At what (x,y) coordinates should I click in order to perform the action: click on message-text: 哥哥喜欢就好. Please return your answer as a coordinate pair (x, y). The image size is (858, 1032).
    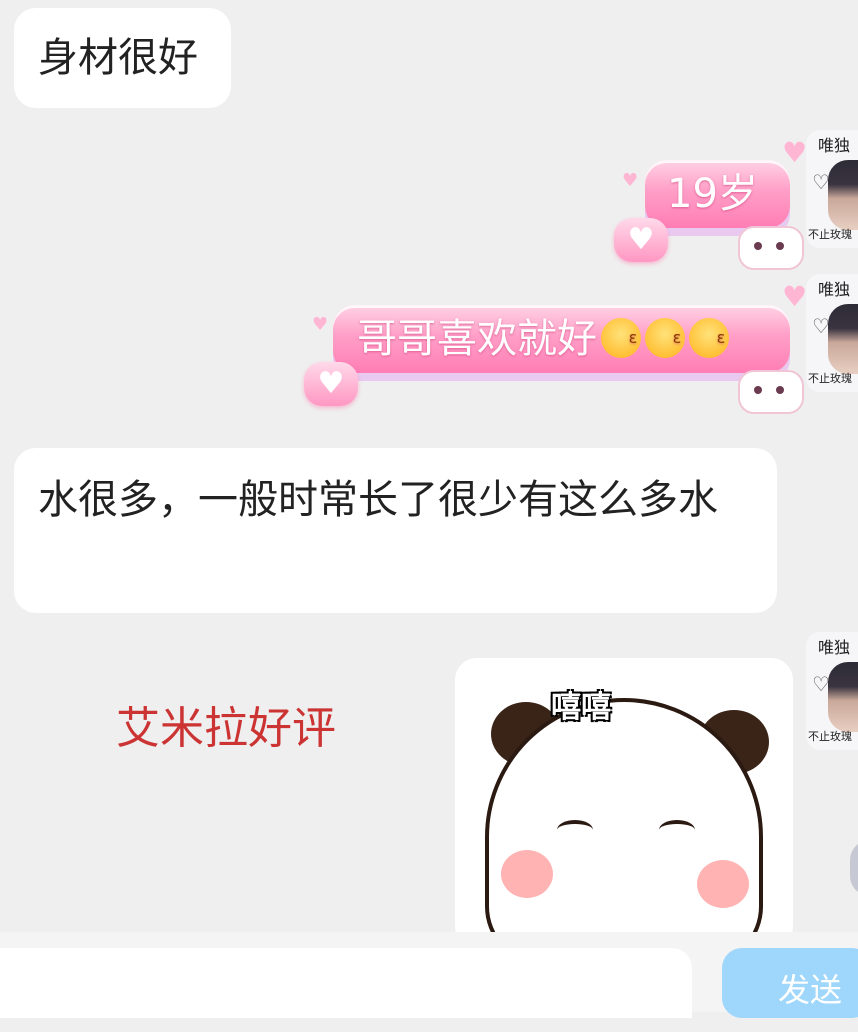
    Looking at the image, I should click on (477, 339).